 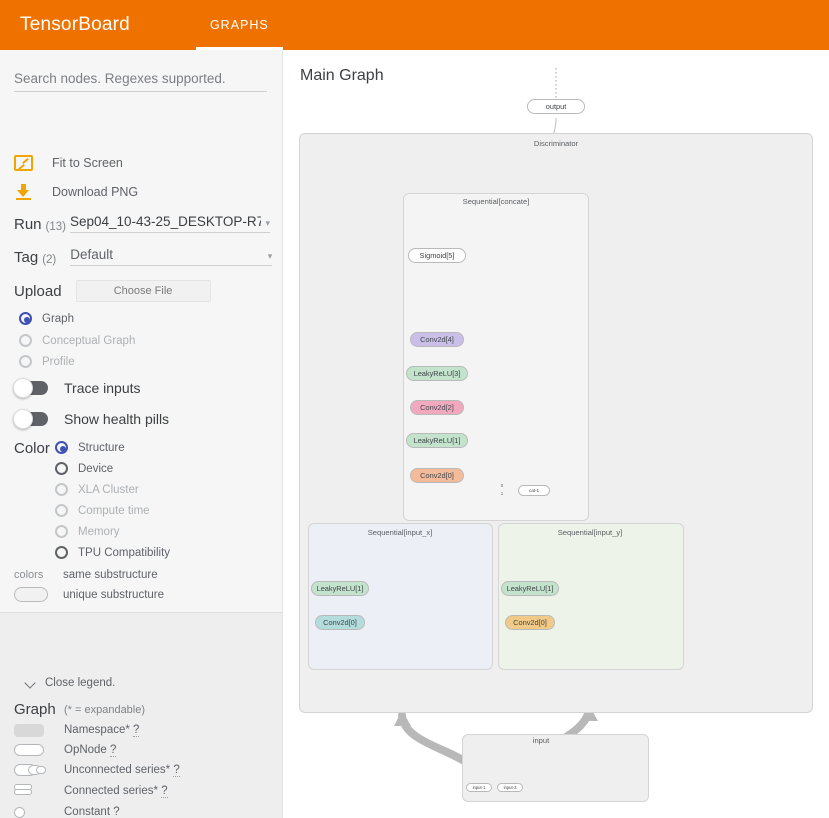 I want to click on legend-item-unconnected-series: Unconnected series* ?, so click(x=97, y=770).